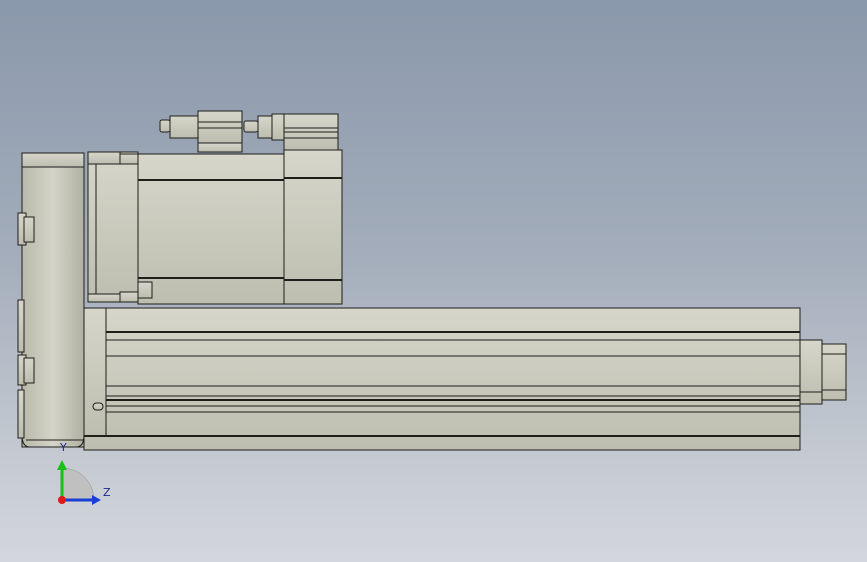  I want to click on coupling-housing, so click(51, 300).